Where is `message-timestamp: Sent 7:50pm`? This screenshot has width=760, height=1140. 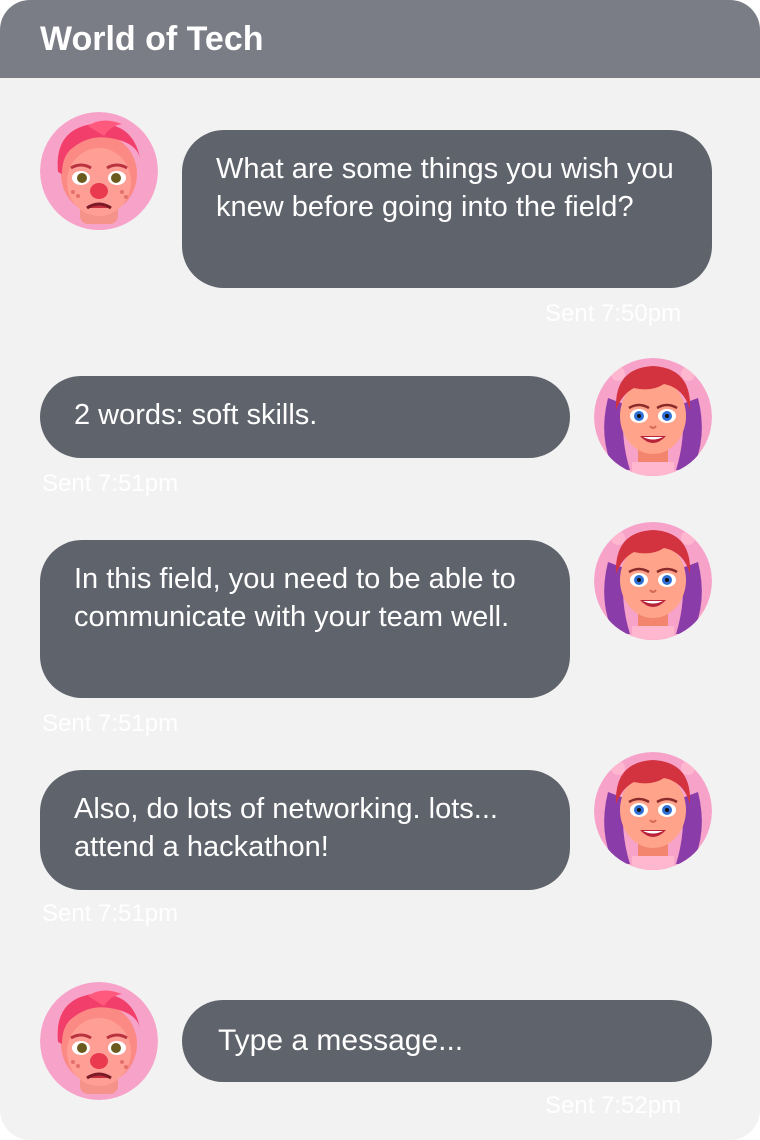
message-timestamp: Sent 7:50pm is located at coordinates (613, 313).